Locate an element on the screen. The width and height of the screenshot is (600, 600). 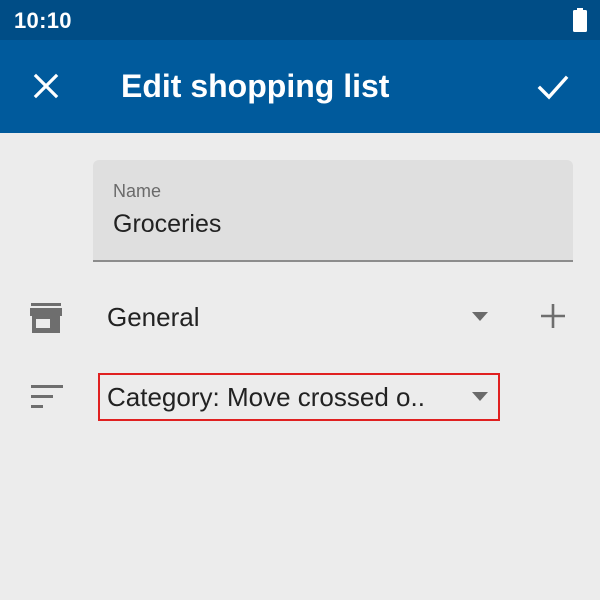
status-time: 10:10 is located at coordinates (43, 20).